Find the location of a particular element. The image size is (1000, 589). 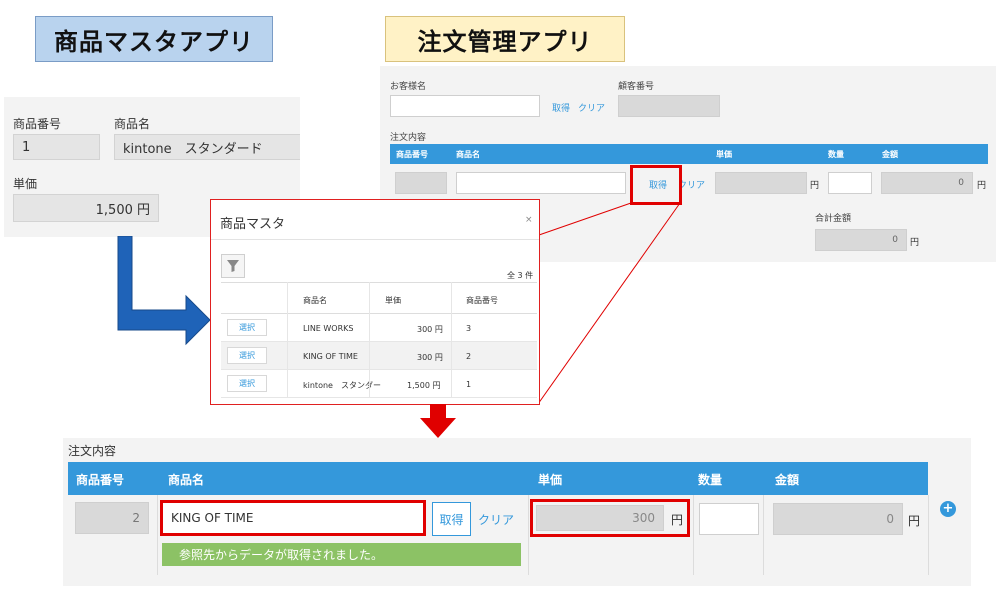

dialog-col-name: 商品名 is located at coordinates (315, 300).